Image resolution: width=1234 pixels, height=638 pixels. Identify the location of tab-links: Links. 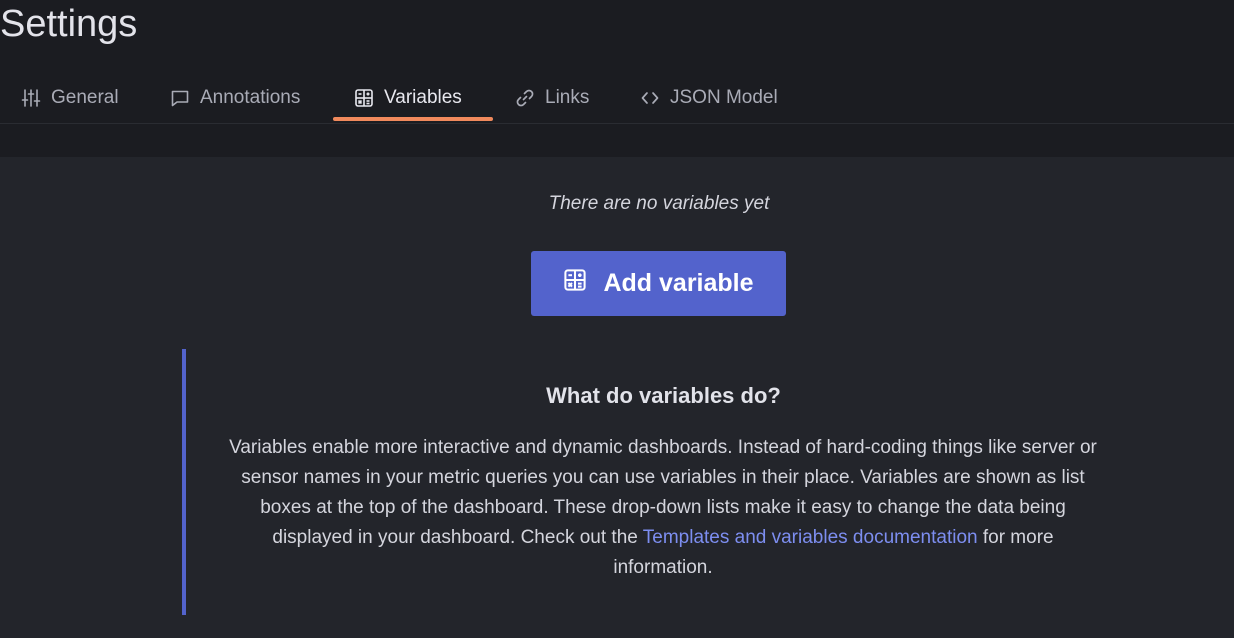
(552, 97).